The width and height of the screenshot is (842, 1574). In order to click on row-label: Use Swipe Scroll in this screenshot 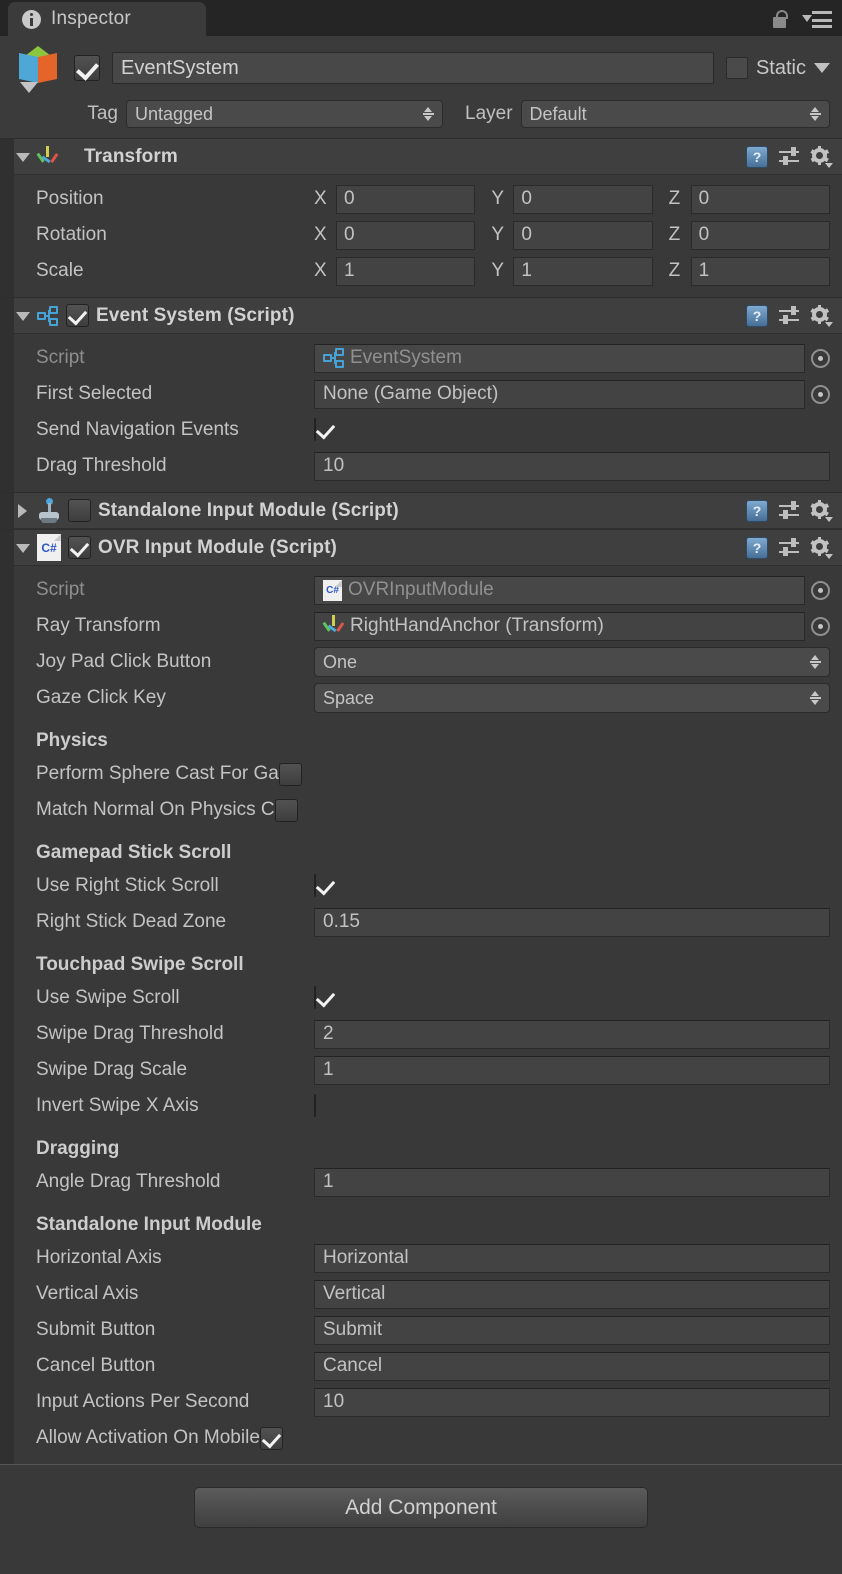, I will do `click(108, 997)`.